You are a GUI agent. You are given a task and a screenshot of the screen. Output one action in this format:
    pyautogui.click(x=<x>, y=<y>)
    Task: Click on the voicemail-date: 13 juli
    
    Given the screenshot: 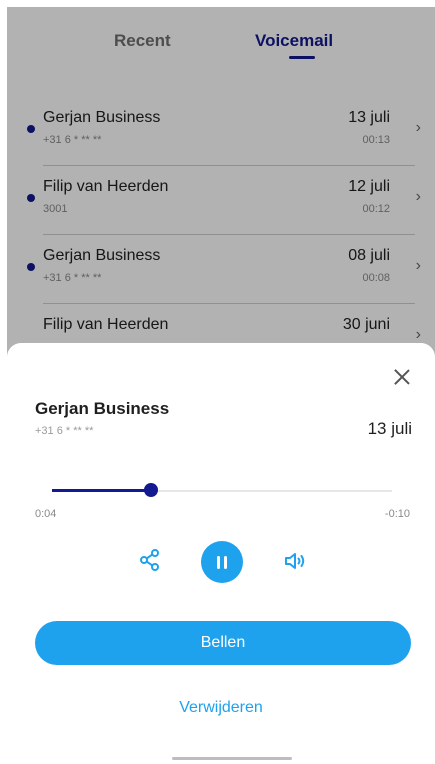 What is the action you would take?
    pyautogui.click(x=389, y=428)
    